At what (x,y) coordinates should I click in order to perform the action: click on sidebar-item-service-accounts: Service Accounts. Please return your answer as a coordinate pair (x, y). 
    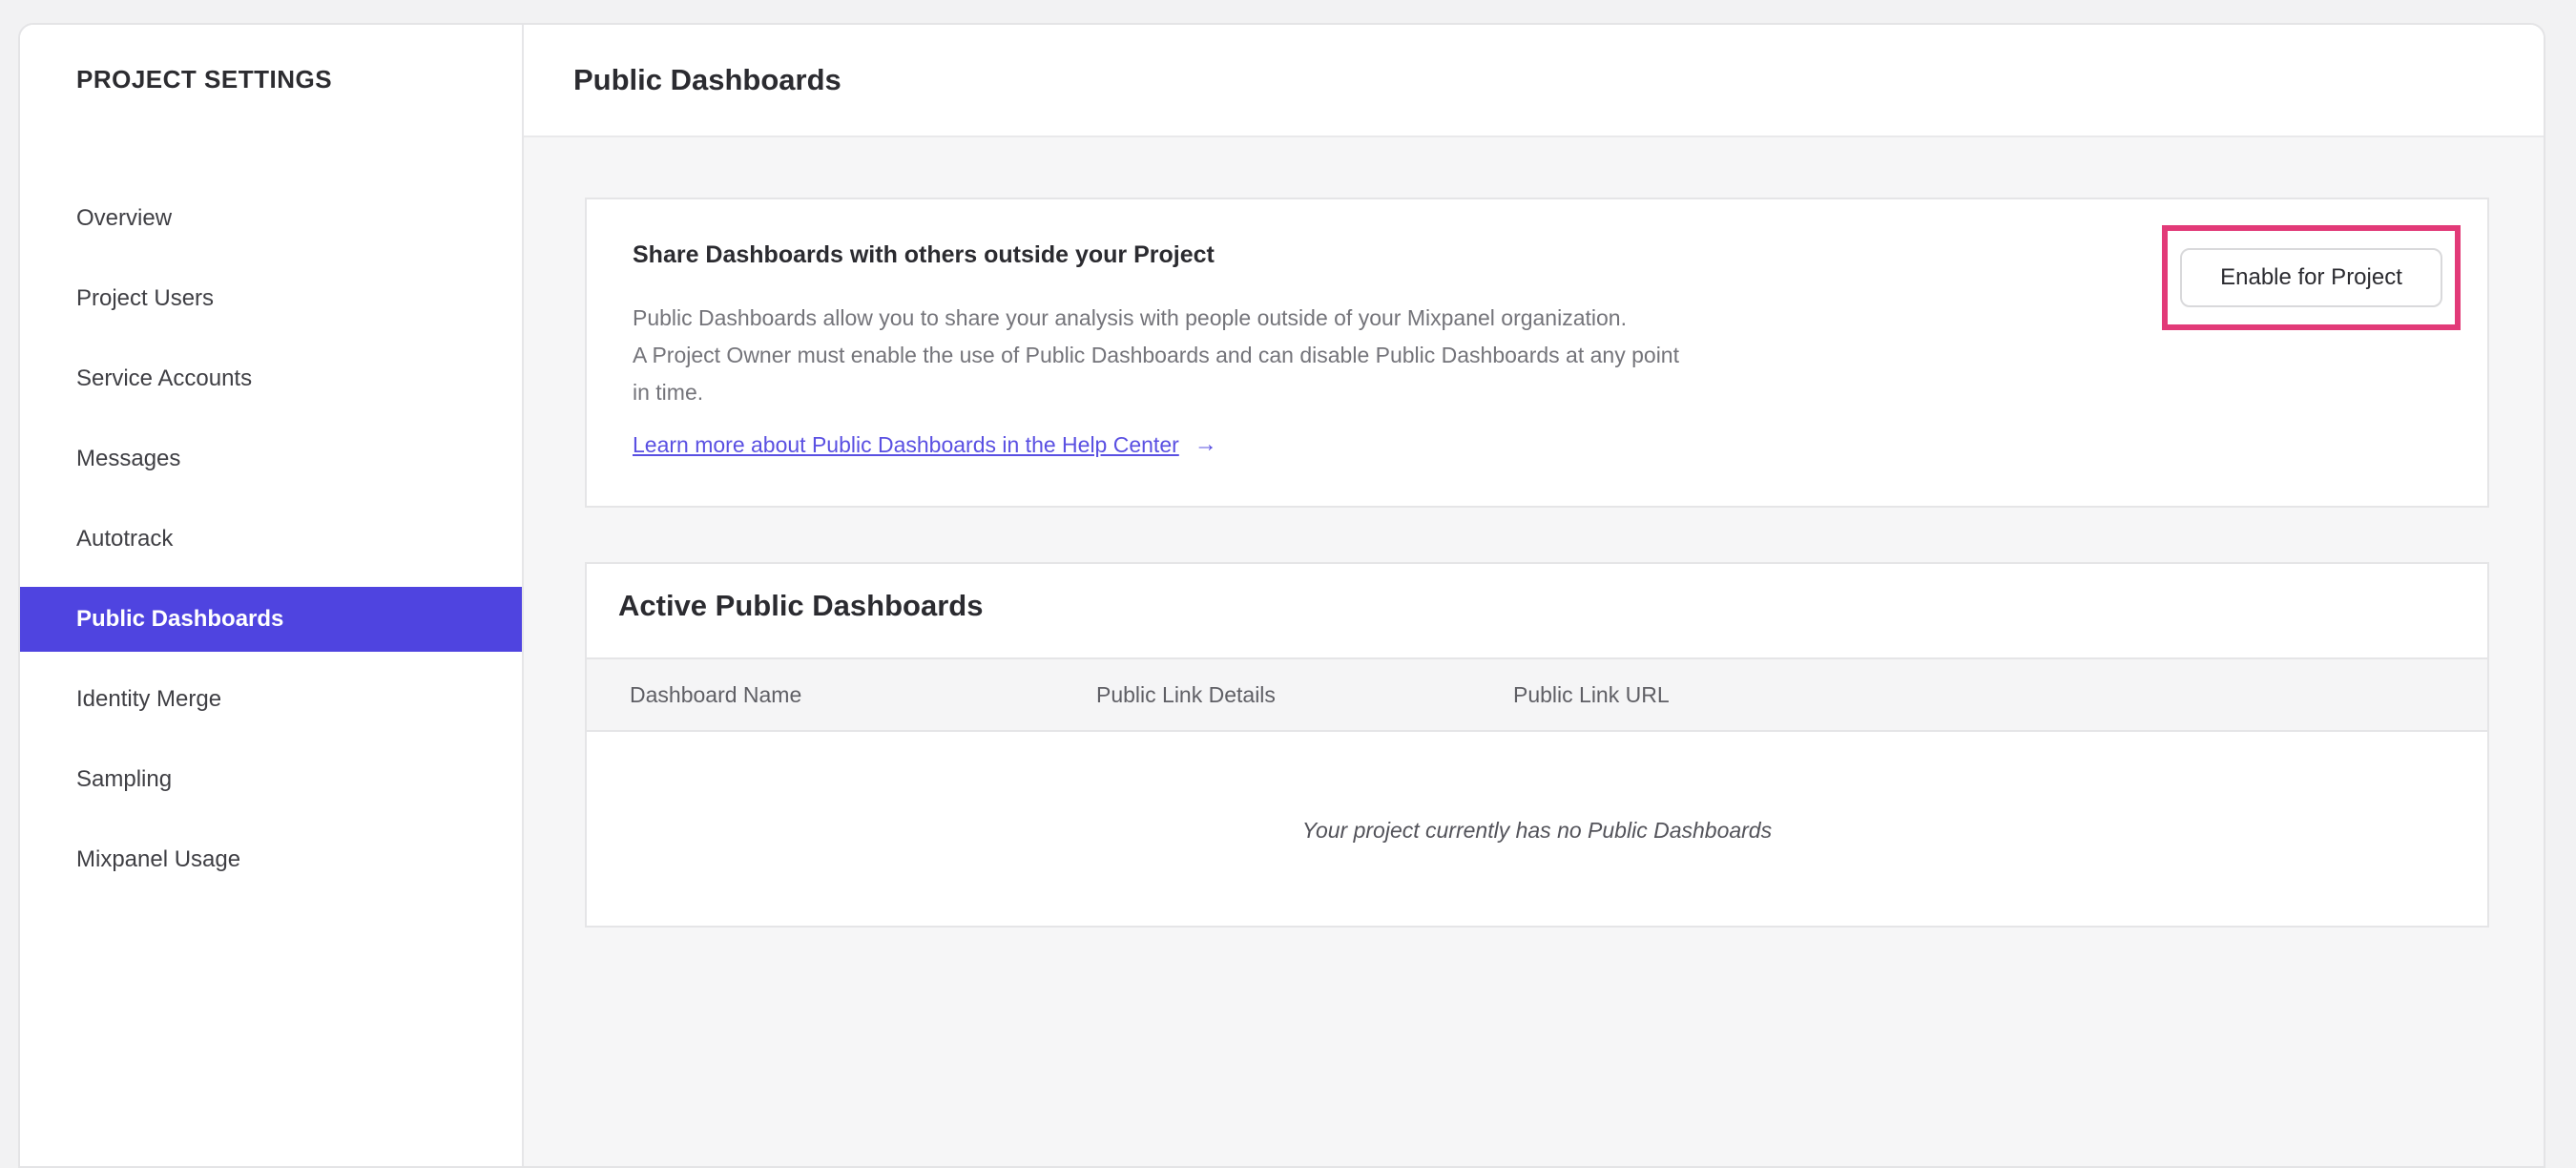
    Looking at the image, I should click on (271, 378).